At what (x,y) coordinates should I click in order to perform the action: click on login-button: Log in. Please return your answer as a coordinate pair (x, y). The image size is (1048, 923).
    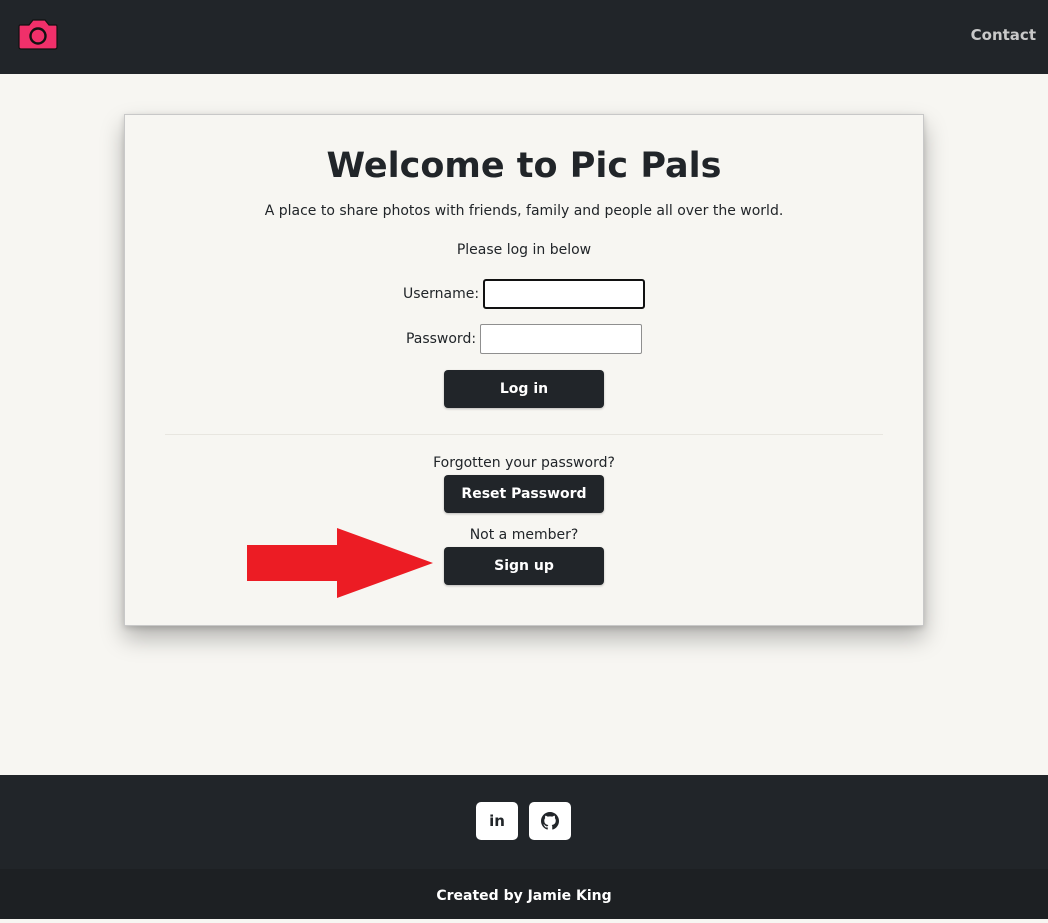
    Looking at the image, I should click on (524, 389).